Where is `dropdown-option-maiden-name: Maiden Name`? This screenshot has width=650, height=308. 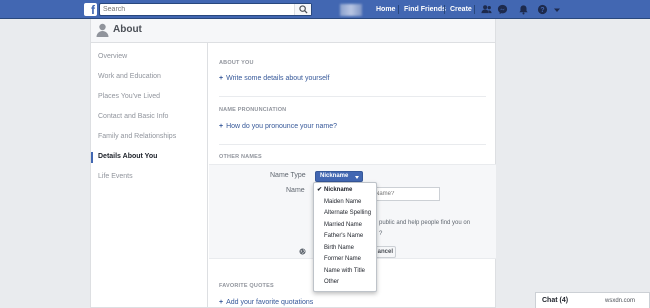 dropdown-option-maiden-name: Maiden Name is located at coordinates (345, 202).